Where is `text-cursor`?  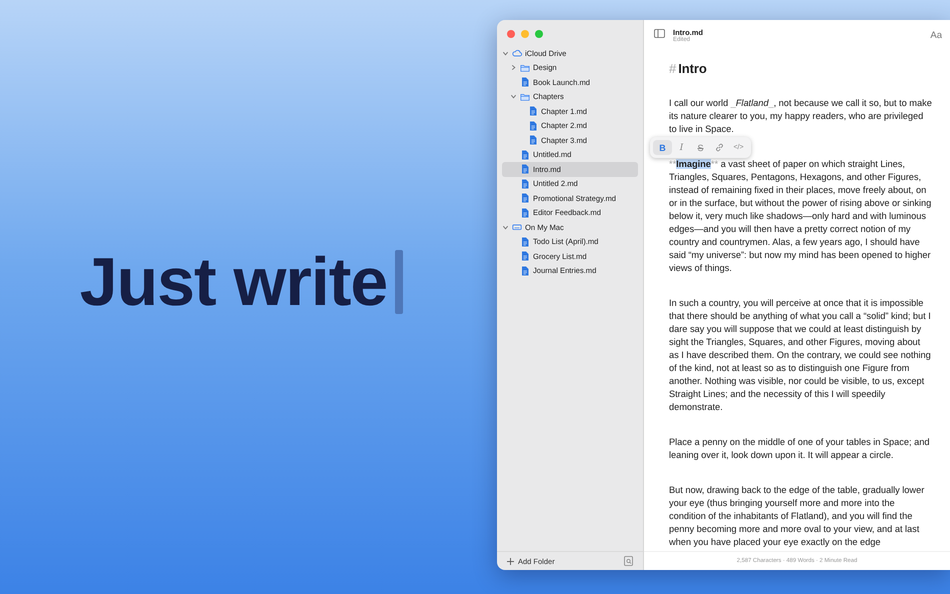
text-cursor is located at coordinates (399, 282).